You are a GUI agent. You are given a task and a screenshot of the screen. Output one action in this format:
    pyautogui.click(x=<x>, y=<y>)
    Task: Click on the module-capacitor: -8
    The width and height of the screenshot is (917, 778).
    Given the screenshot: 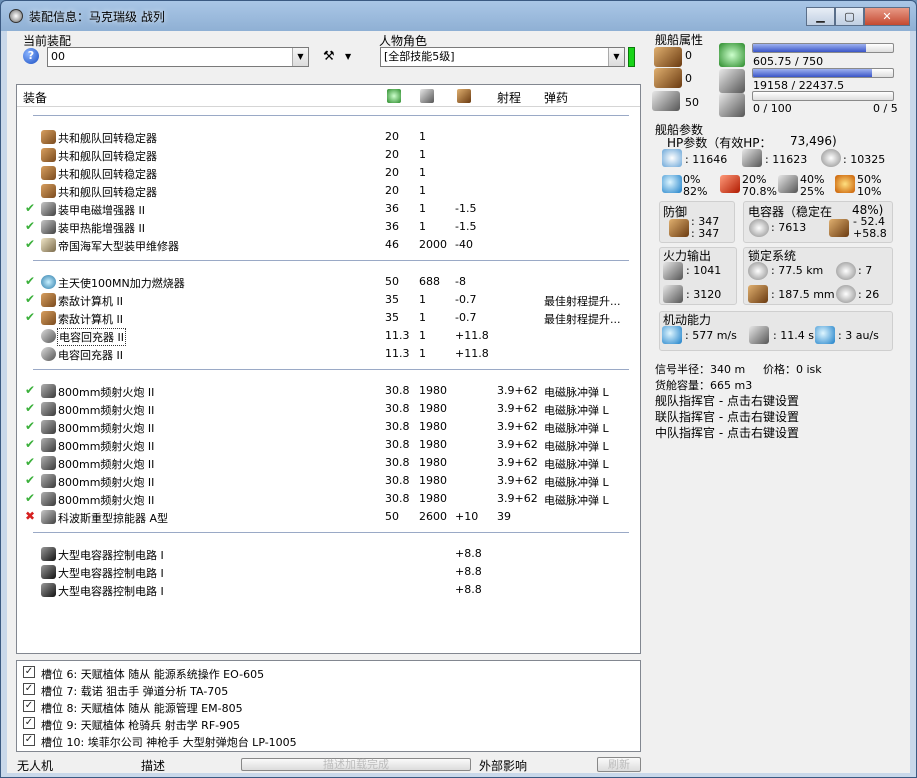 What is the action you would take?
    pyautogui.click(x=460, y=281)
    